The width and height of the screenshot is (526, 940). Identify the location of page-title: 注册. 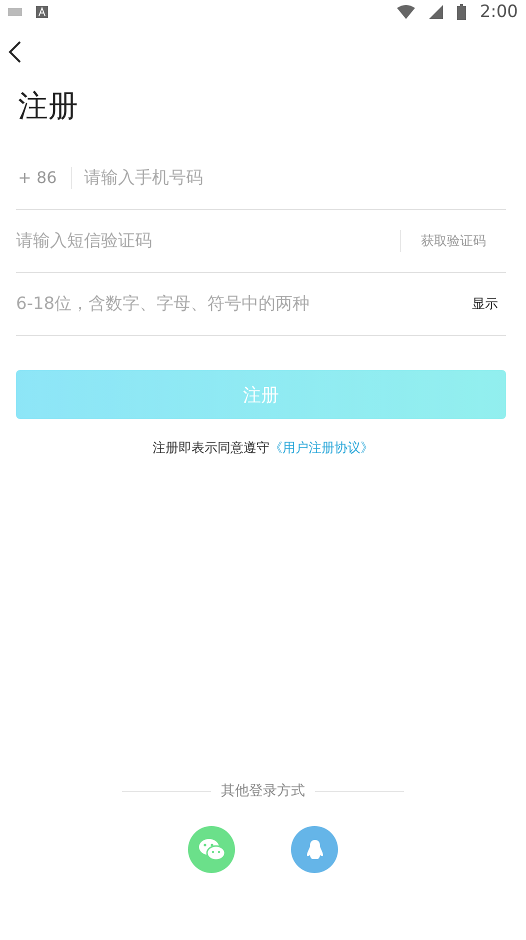
(48, 107).